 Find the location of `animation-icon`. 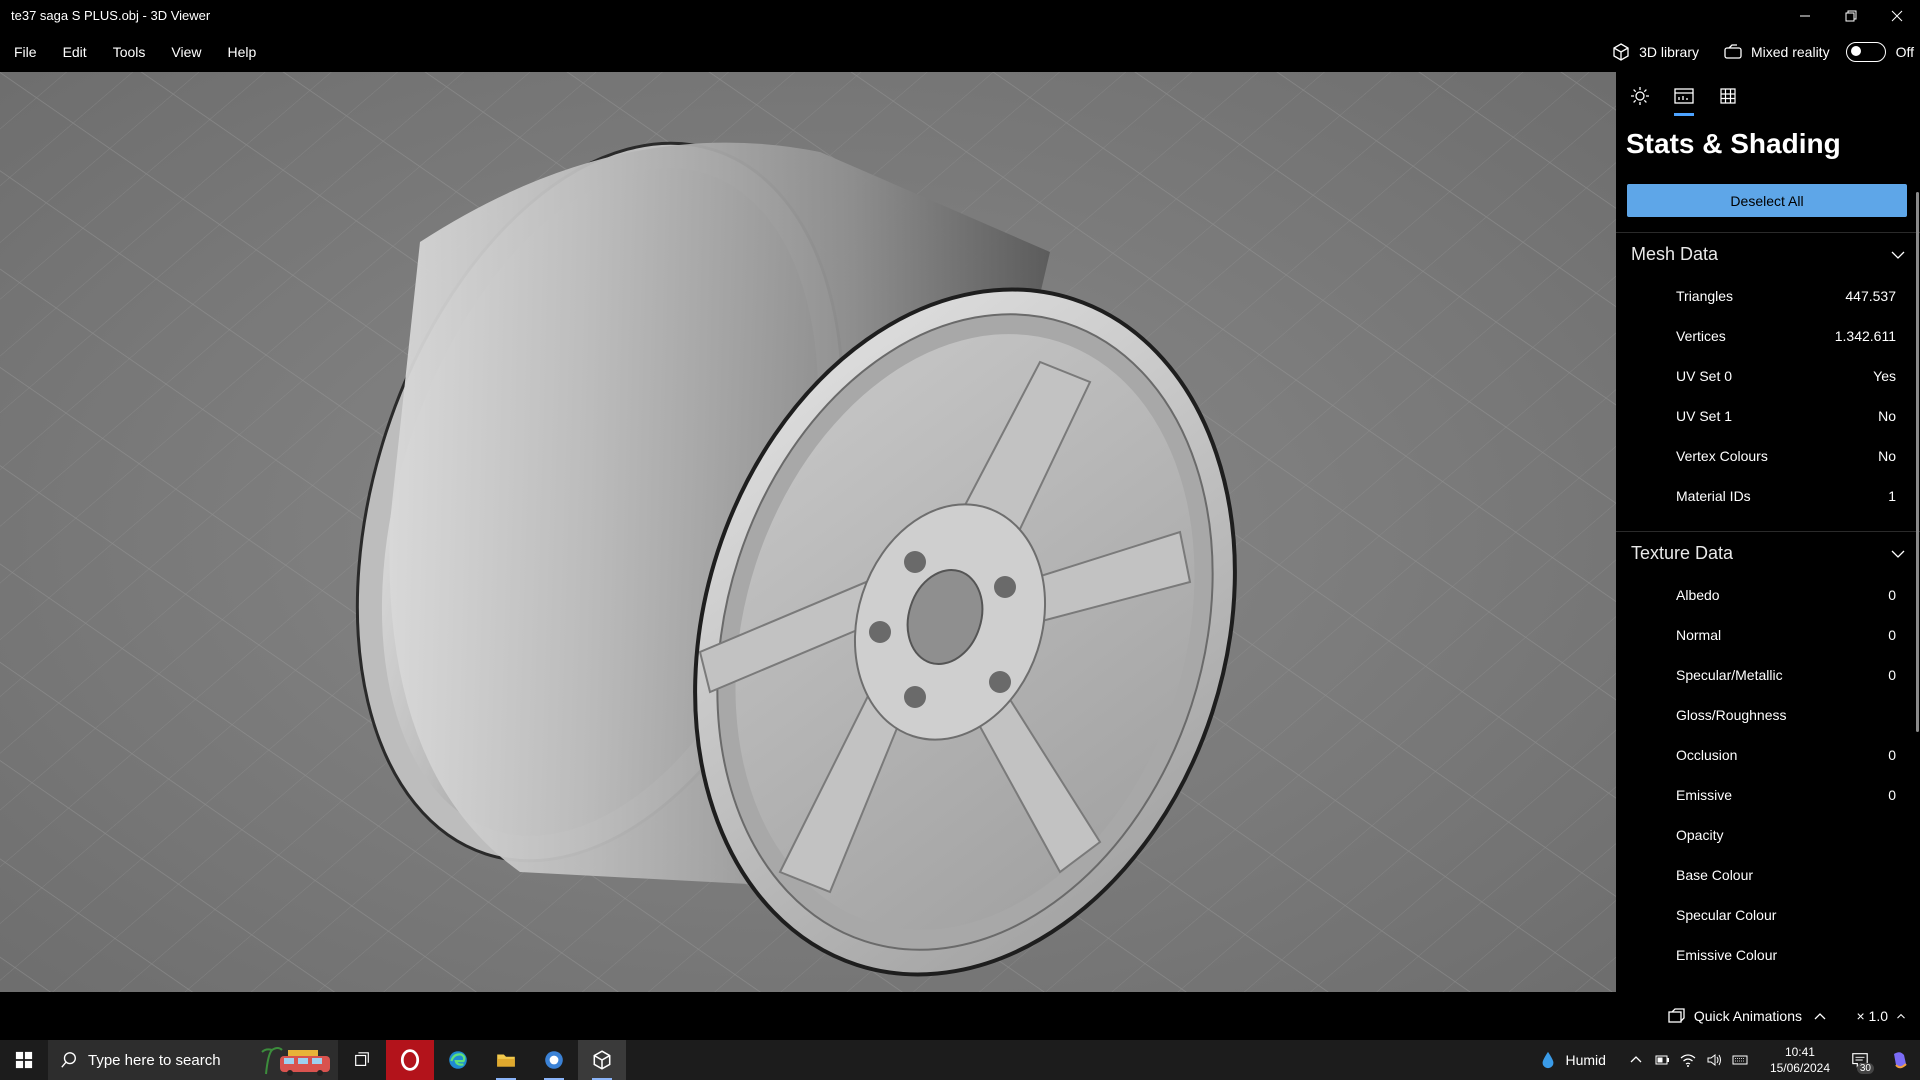

animation-icon is located at coordinates (1676, 1015).